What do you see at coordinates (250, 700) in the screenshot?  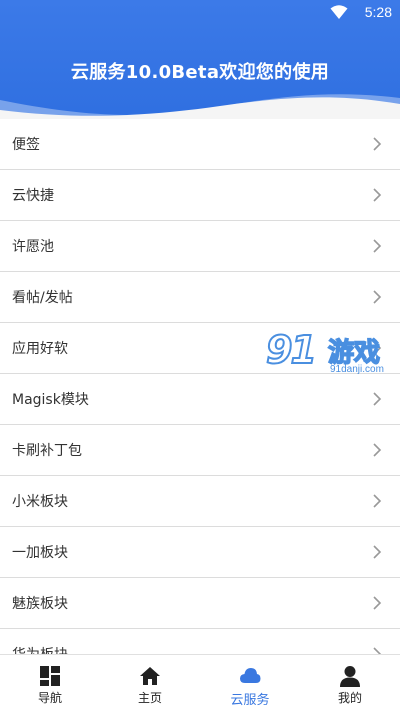 I see `tab-label: 云服务` at bounding box center [250, 700].